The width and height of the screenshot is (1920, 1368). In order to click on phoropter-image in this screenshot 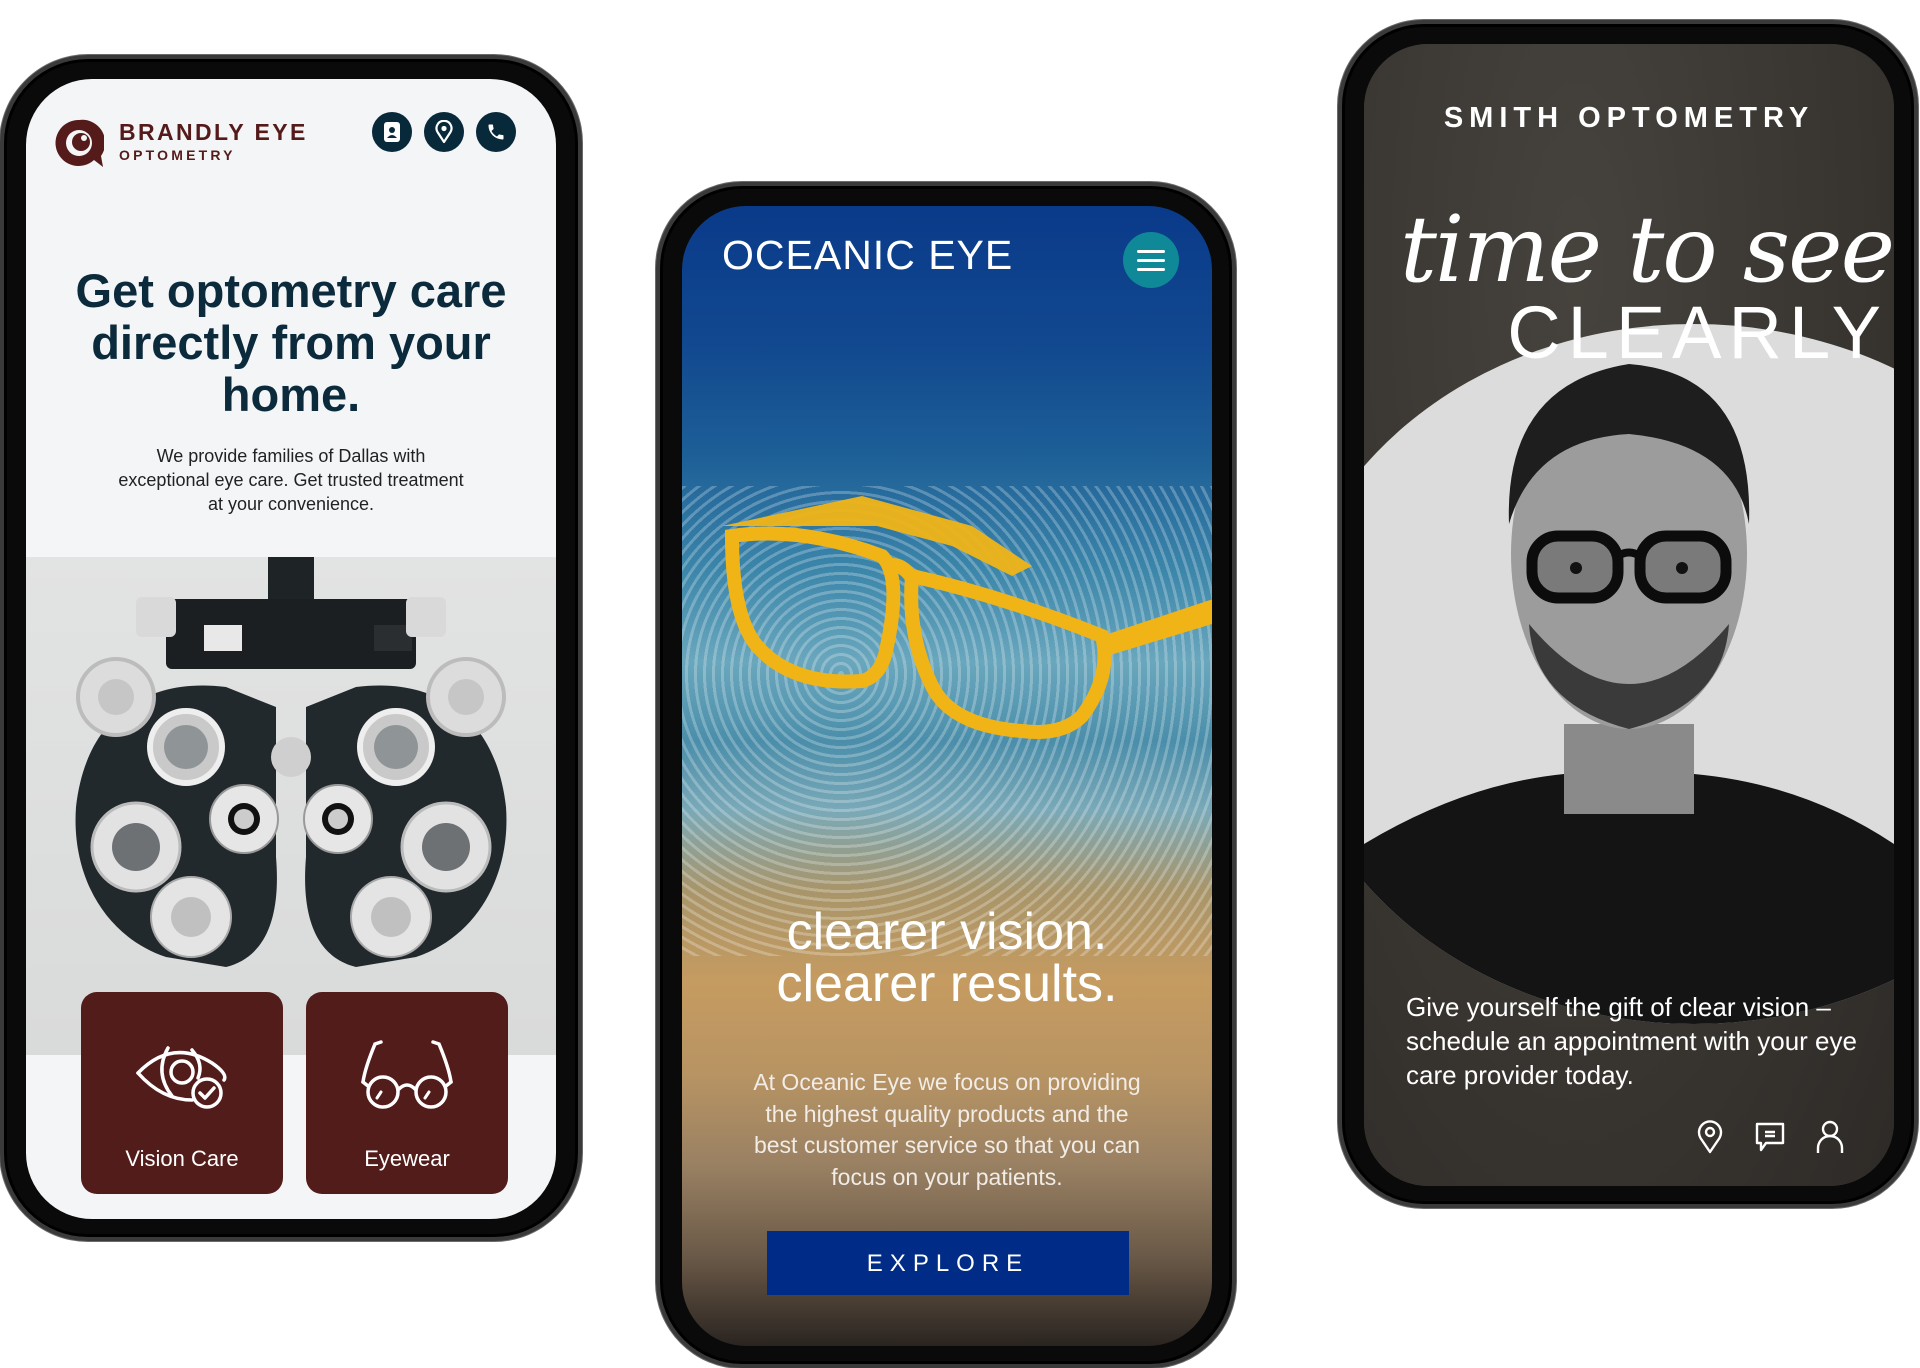, I will do `click(291, 806)`.